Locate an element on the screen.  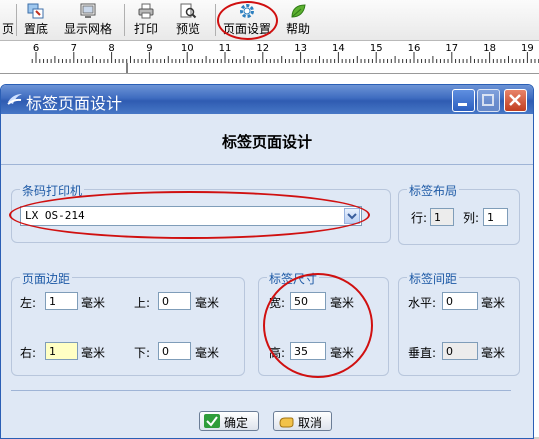
minimize-button is located at coordinates (463, 100).